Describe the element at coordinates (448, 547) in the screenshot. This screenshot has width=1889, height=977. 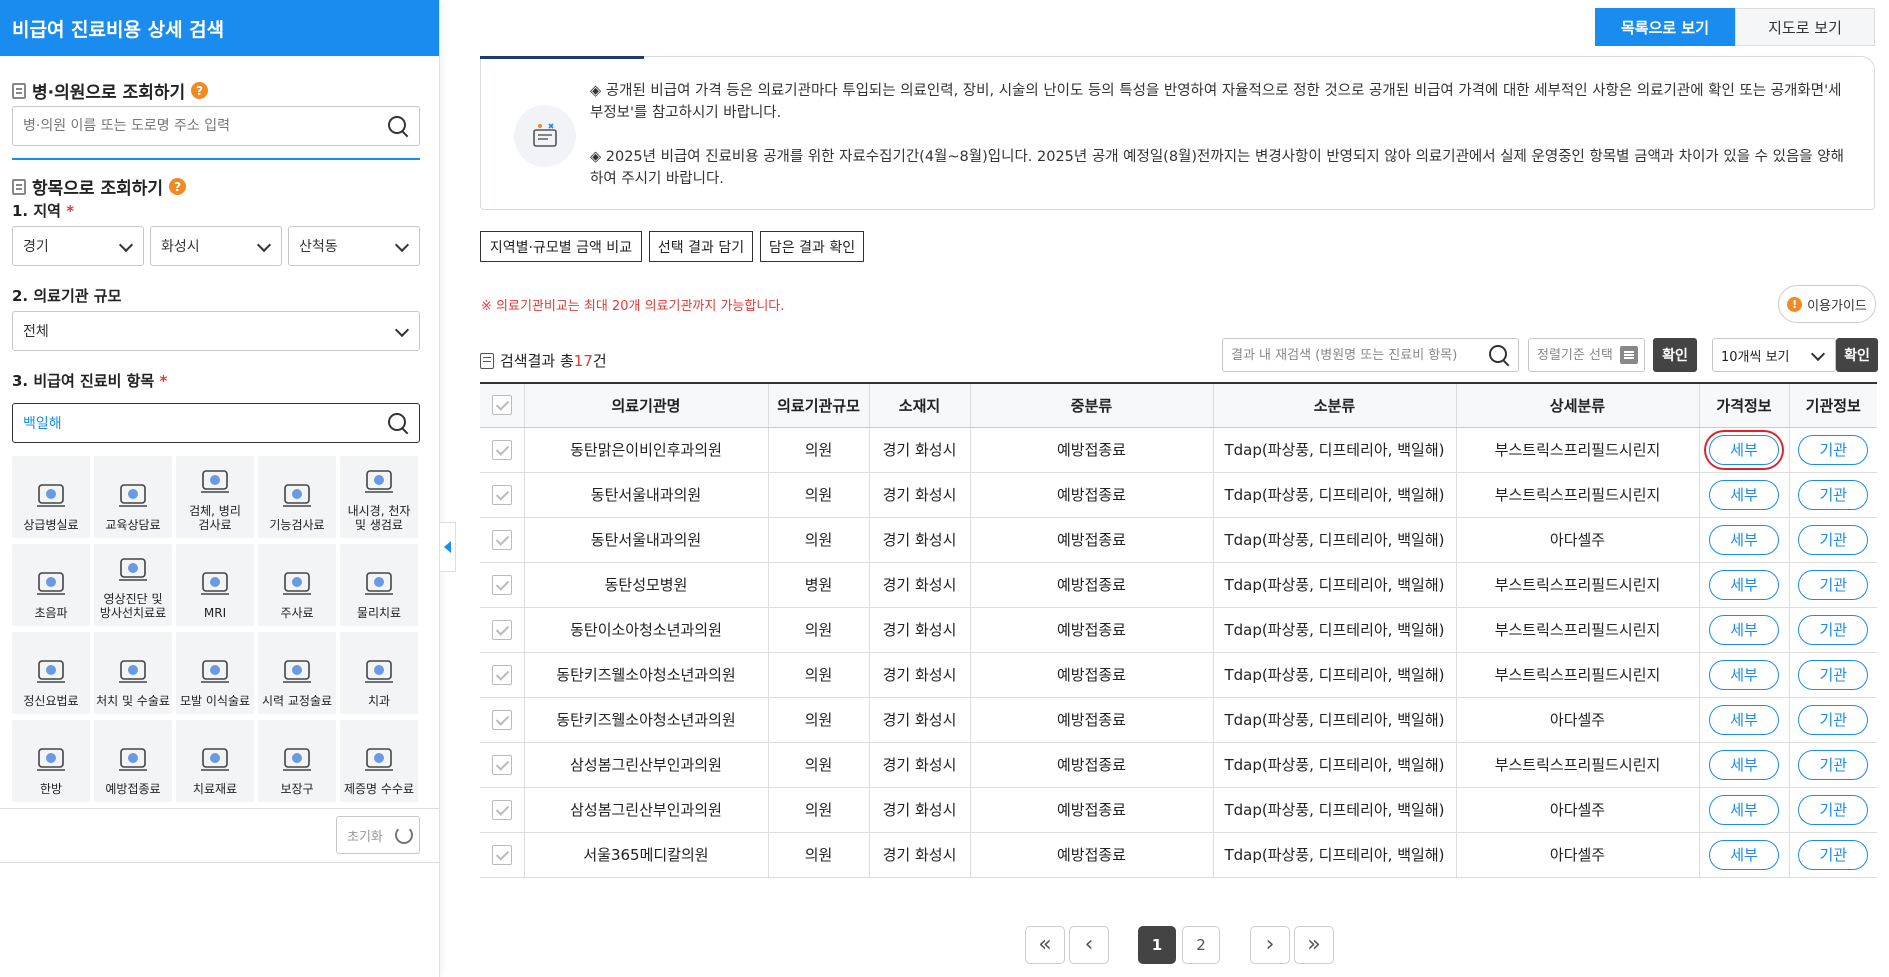
I see `sidebar-collapse-handle` at that location.